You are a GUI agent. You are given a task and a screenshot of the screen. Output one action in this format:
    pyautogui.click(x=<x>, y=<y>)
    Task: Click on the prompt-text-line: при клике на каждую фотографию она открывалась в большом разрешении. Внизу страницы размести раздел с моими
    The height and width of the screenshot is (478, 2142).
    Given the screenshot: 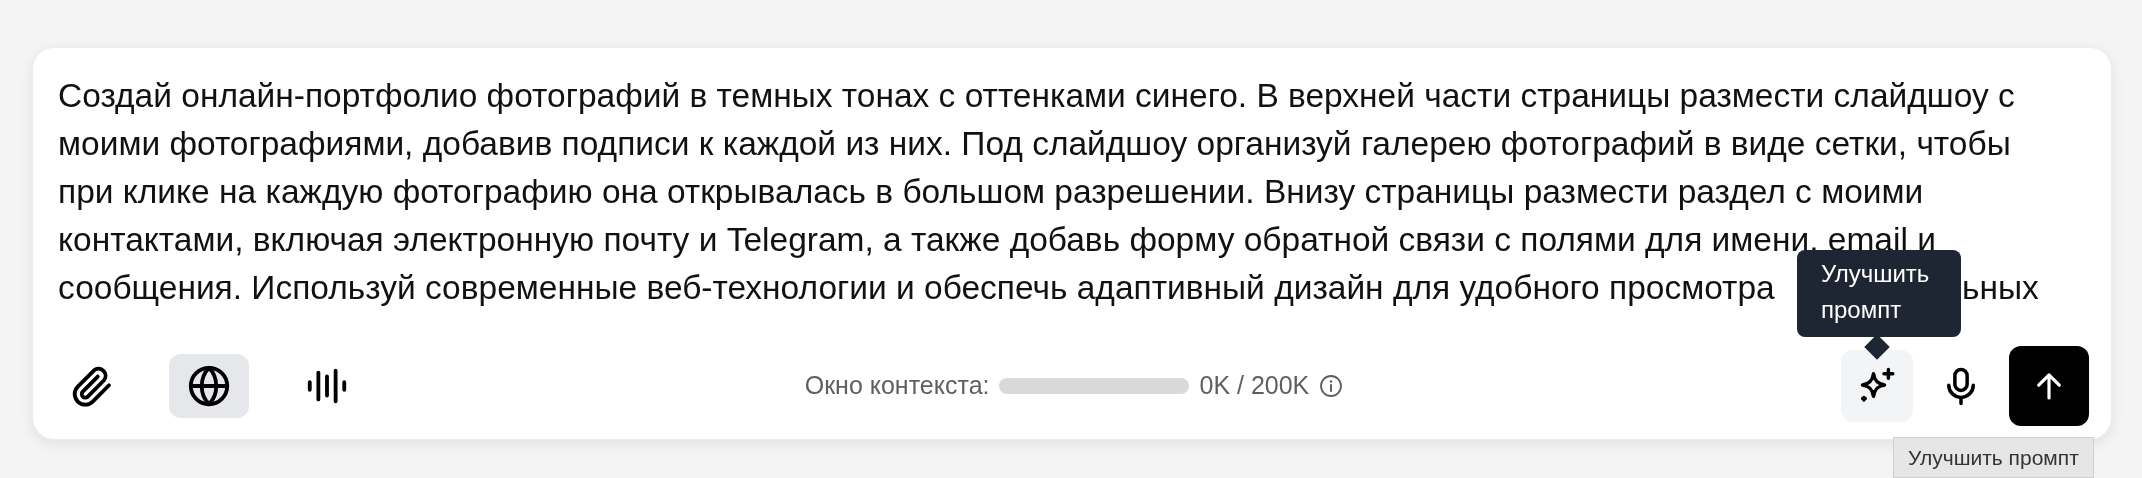 What is the action you would take?
    pyautogui.click(x=991, y=192)
    